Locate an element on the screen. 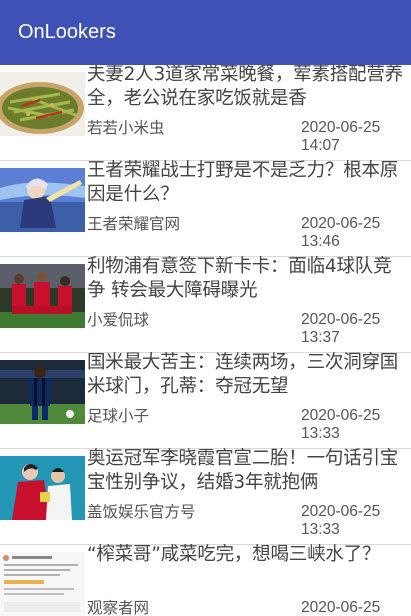  news-source: 足球小子 is located at coordinates (118, 416).